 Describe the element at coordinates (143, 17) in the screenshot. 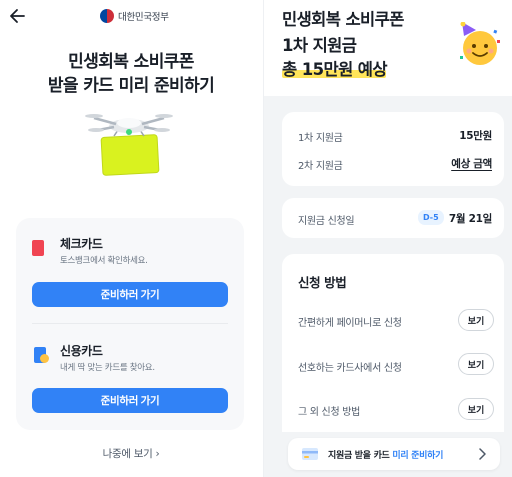

I see `gov-label: 대한민국정부` at that location.